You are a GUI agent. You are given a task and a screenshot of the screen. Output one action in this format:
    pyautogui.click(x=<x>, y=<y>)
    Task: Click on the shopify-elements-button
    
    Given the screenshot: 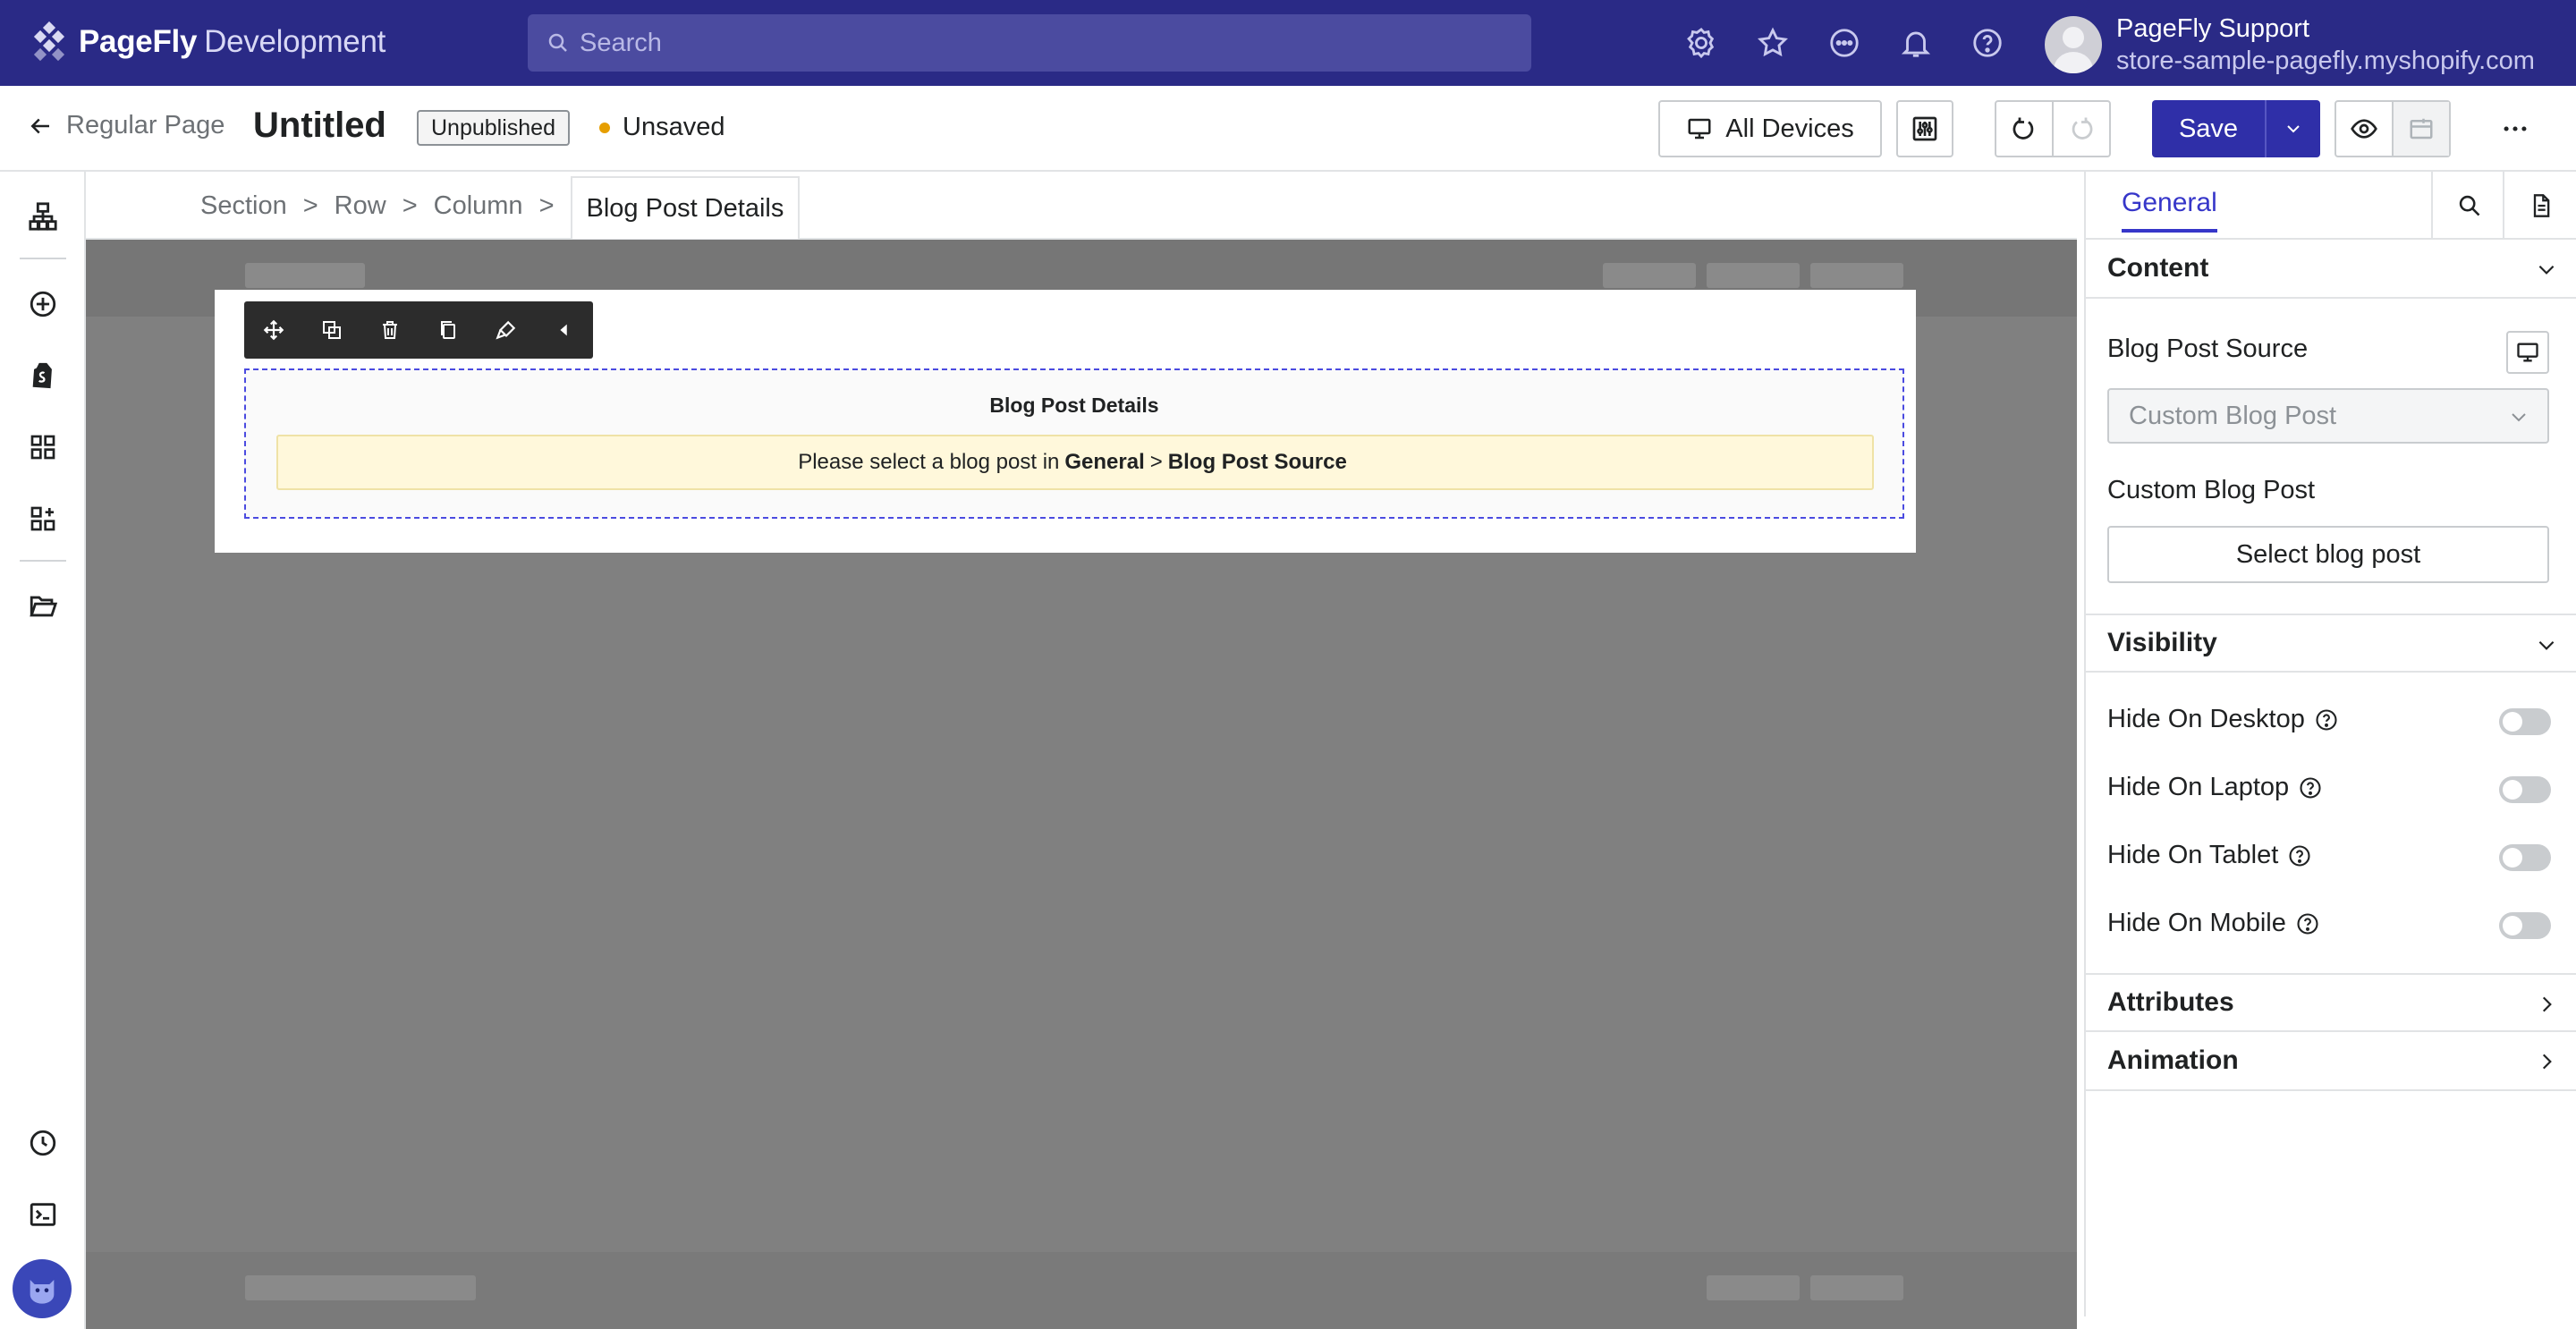 What is the action you would take?
    pyautogui.click(x=42, y=375)
    